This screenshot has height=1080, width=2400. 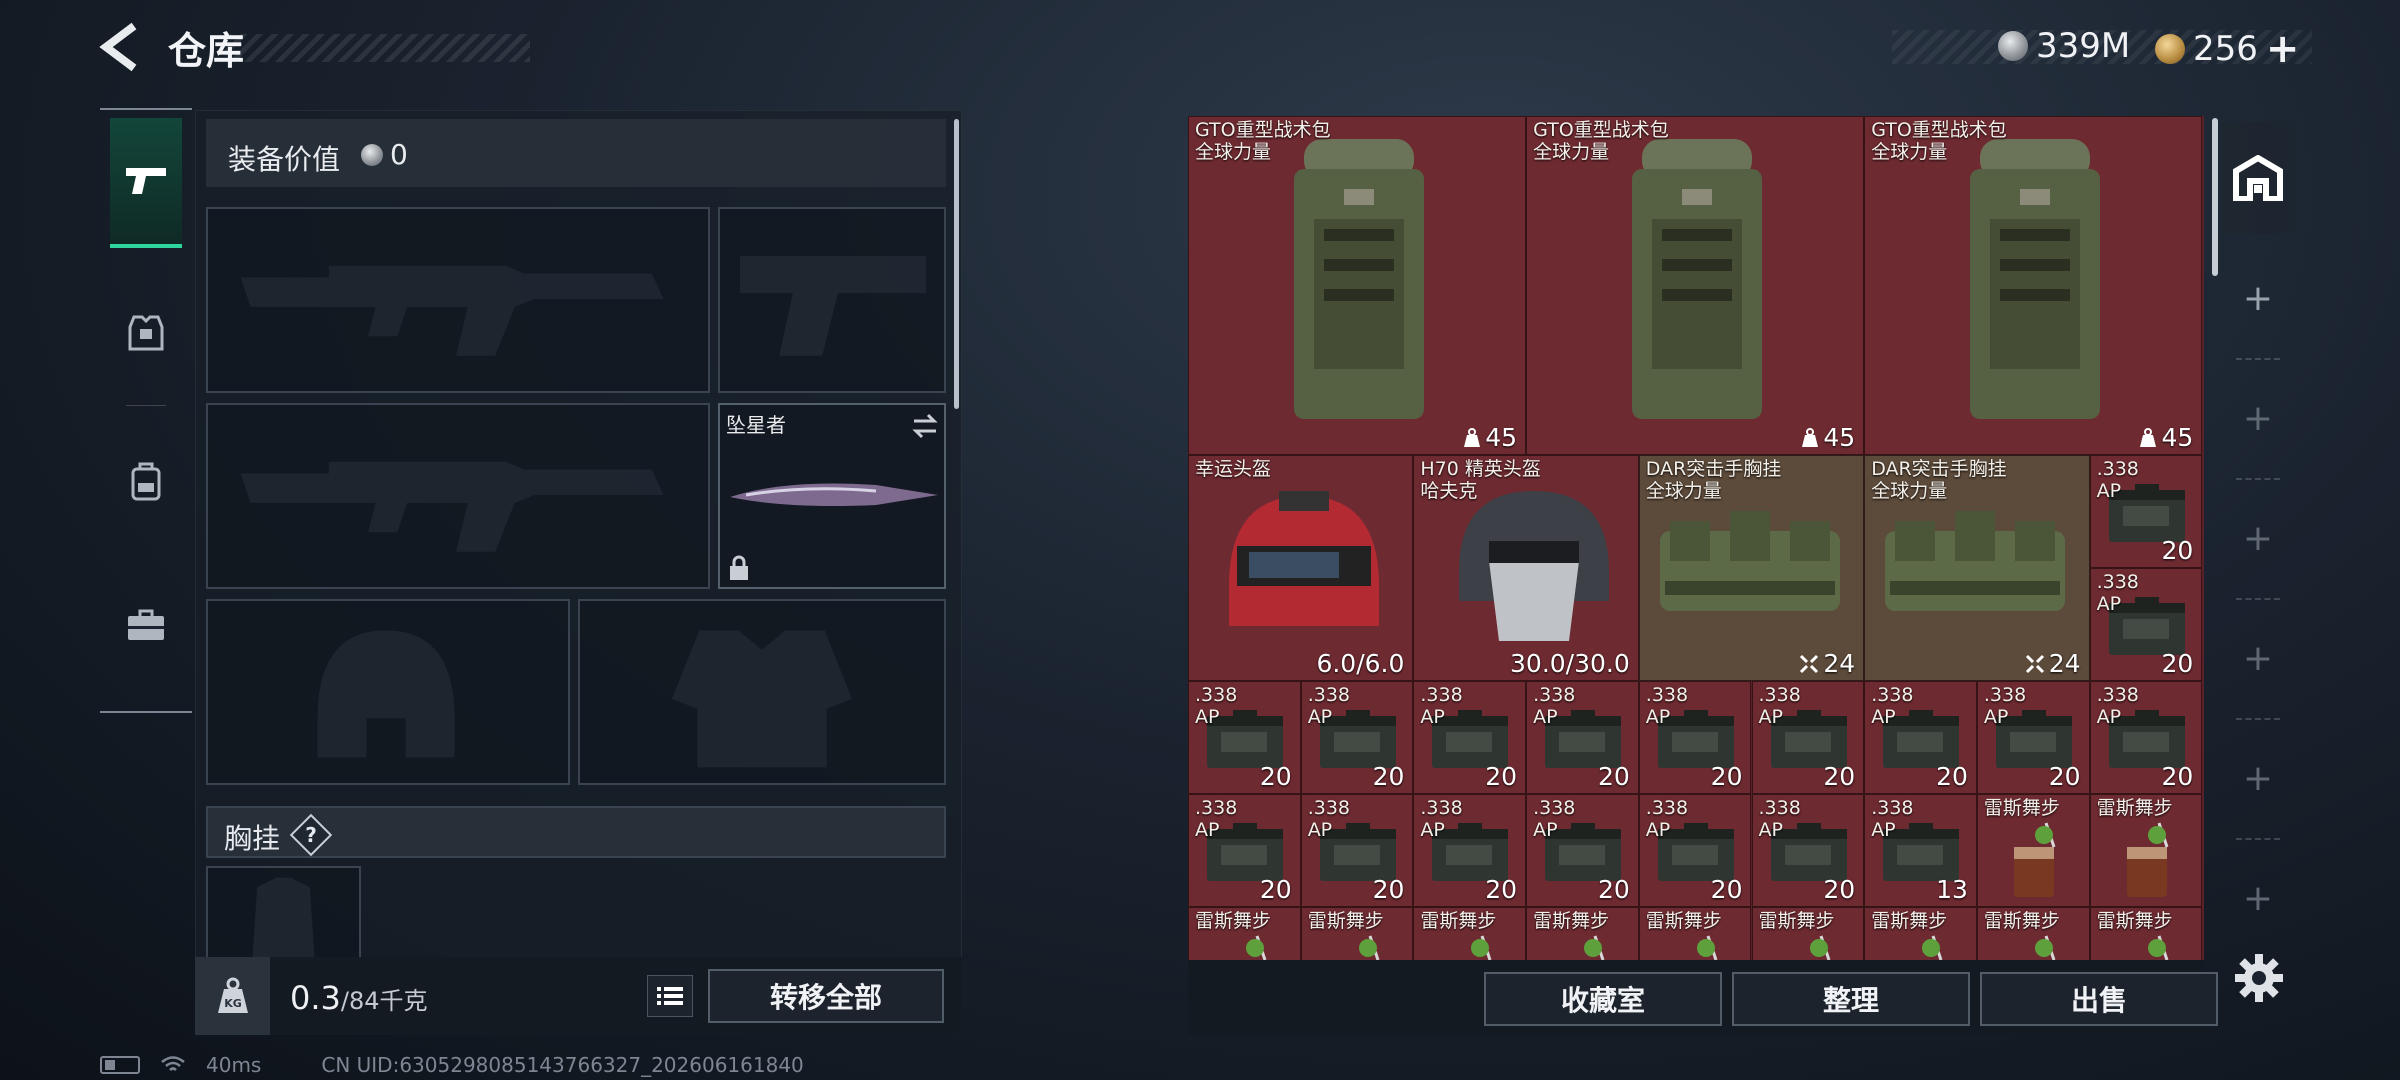 What do you see at coordinates (2099, 999) in the screenshot?
I see `sell-button: 出售` at bounding box center [2099, 999].